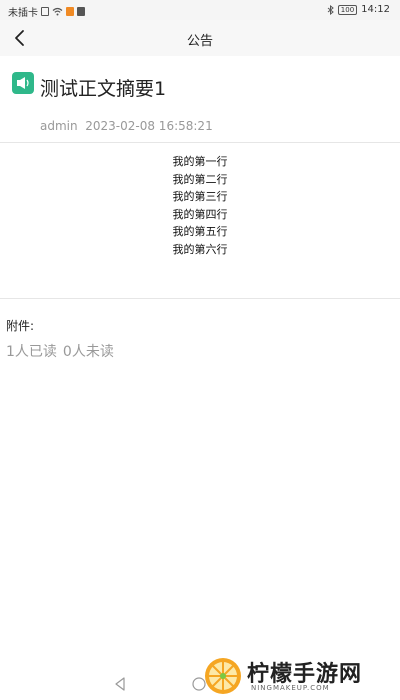 Image resolution: width=400 pixels, height=700 pixels. I want to click on body-line: 我的第六行, so click(200, 249).